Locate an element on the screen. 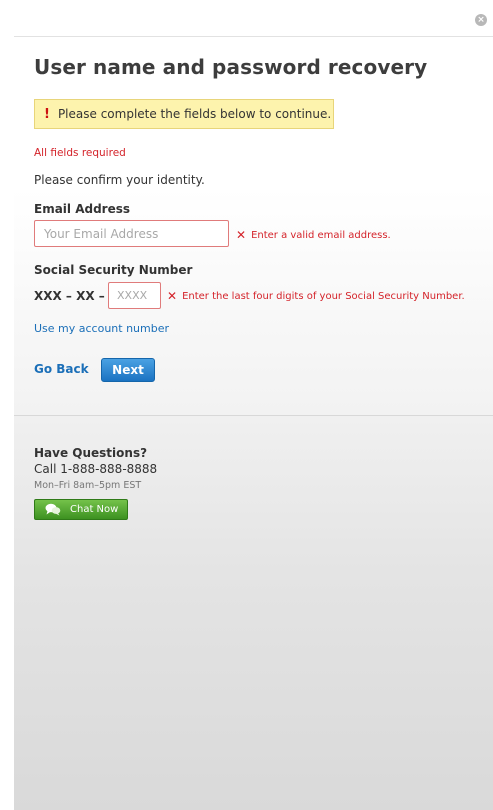 The height and width of the screenshot is (810, 493). email-field is located at coordinates (131, 233).